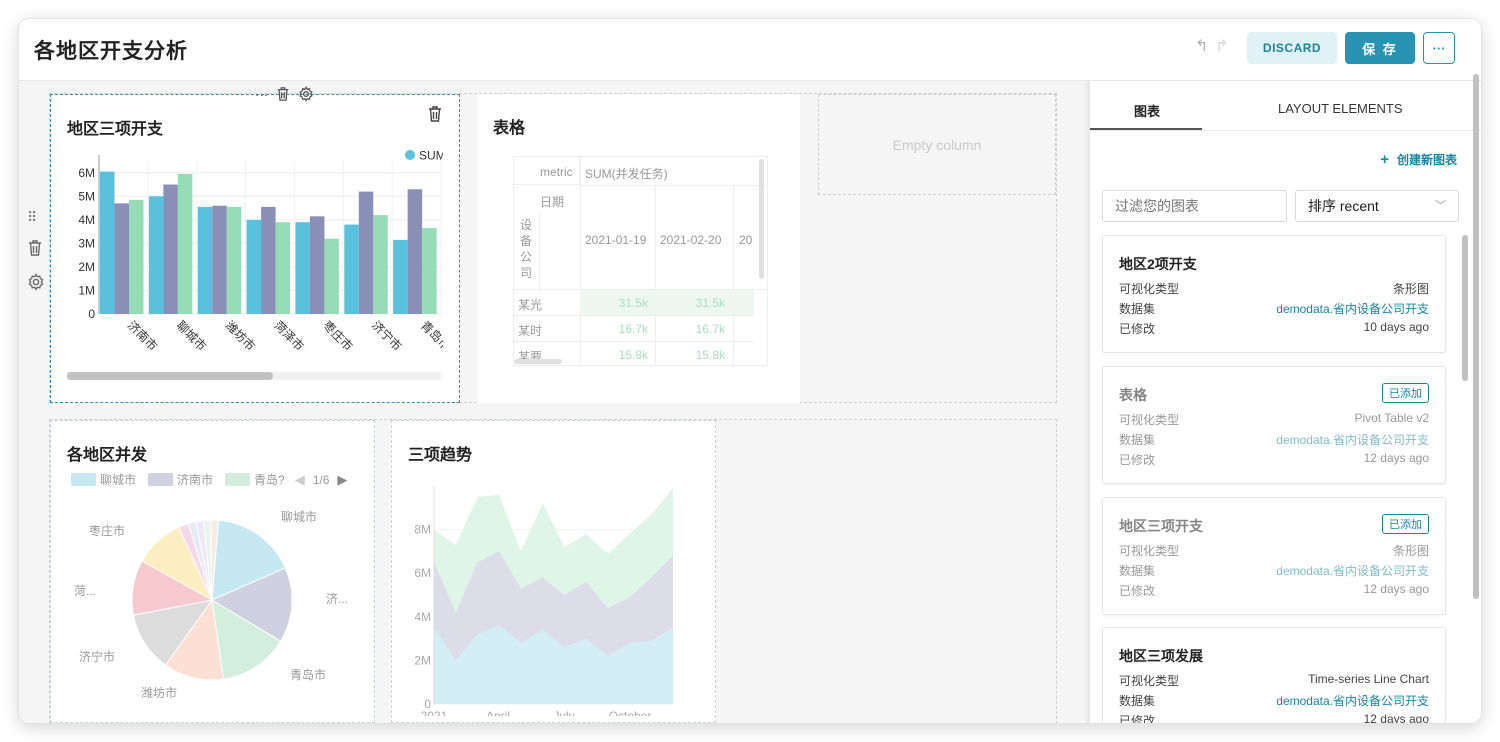  I want to click on meta-label-viz-type: 可视化类型, so click(1149, 420).